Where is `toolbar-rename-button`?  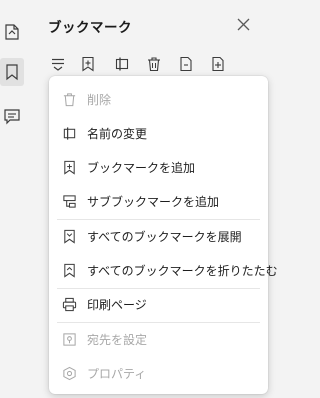
toolbar-rename-button is located at coordinates (122, 64).